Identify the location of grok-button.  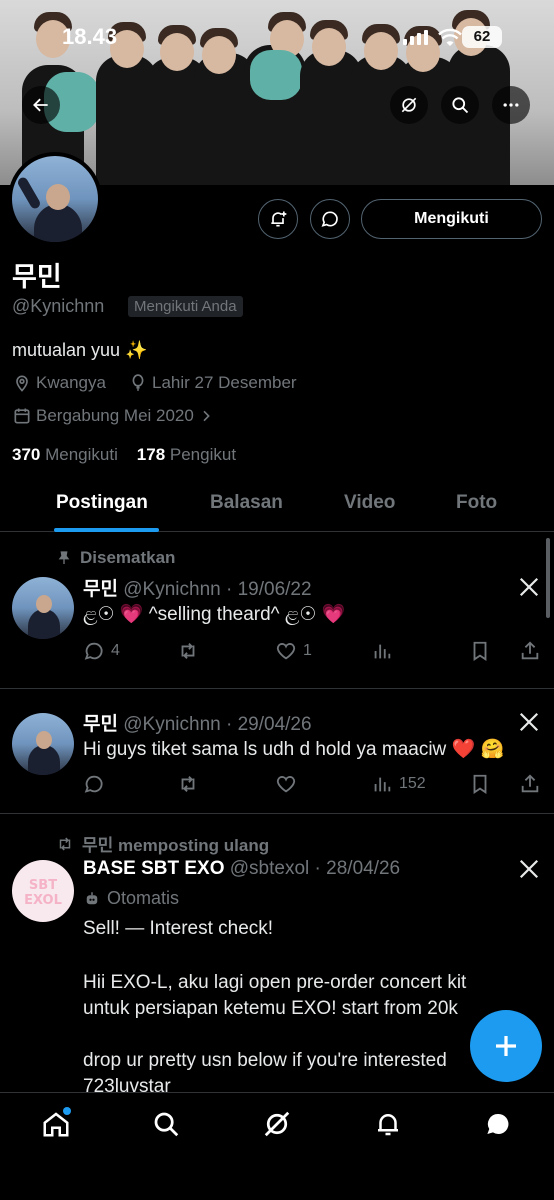
(409, 105).